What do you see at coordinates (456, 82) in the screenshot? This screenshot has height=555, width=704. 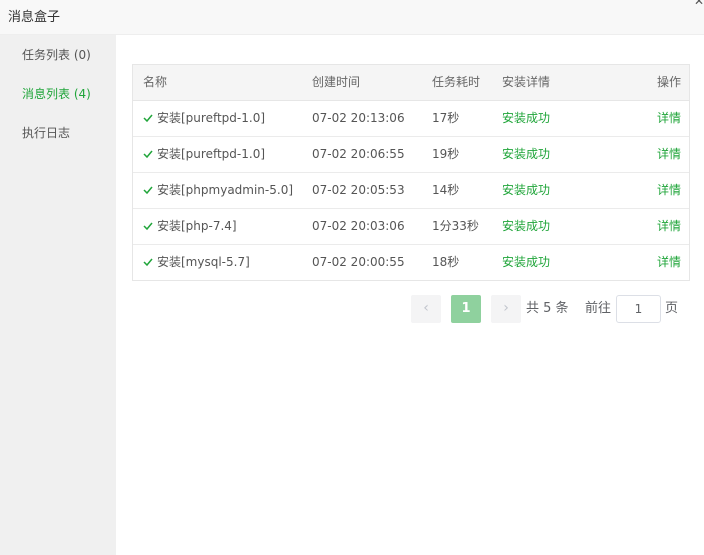 I see `header-duration: 任务耗时` at bounding box center [456, 82].